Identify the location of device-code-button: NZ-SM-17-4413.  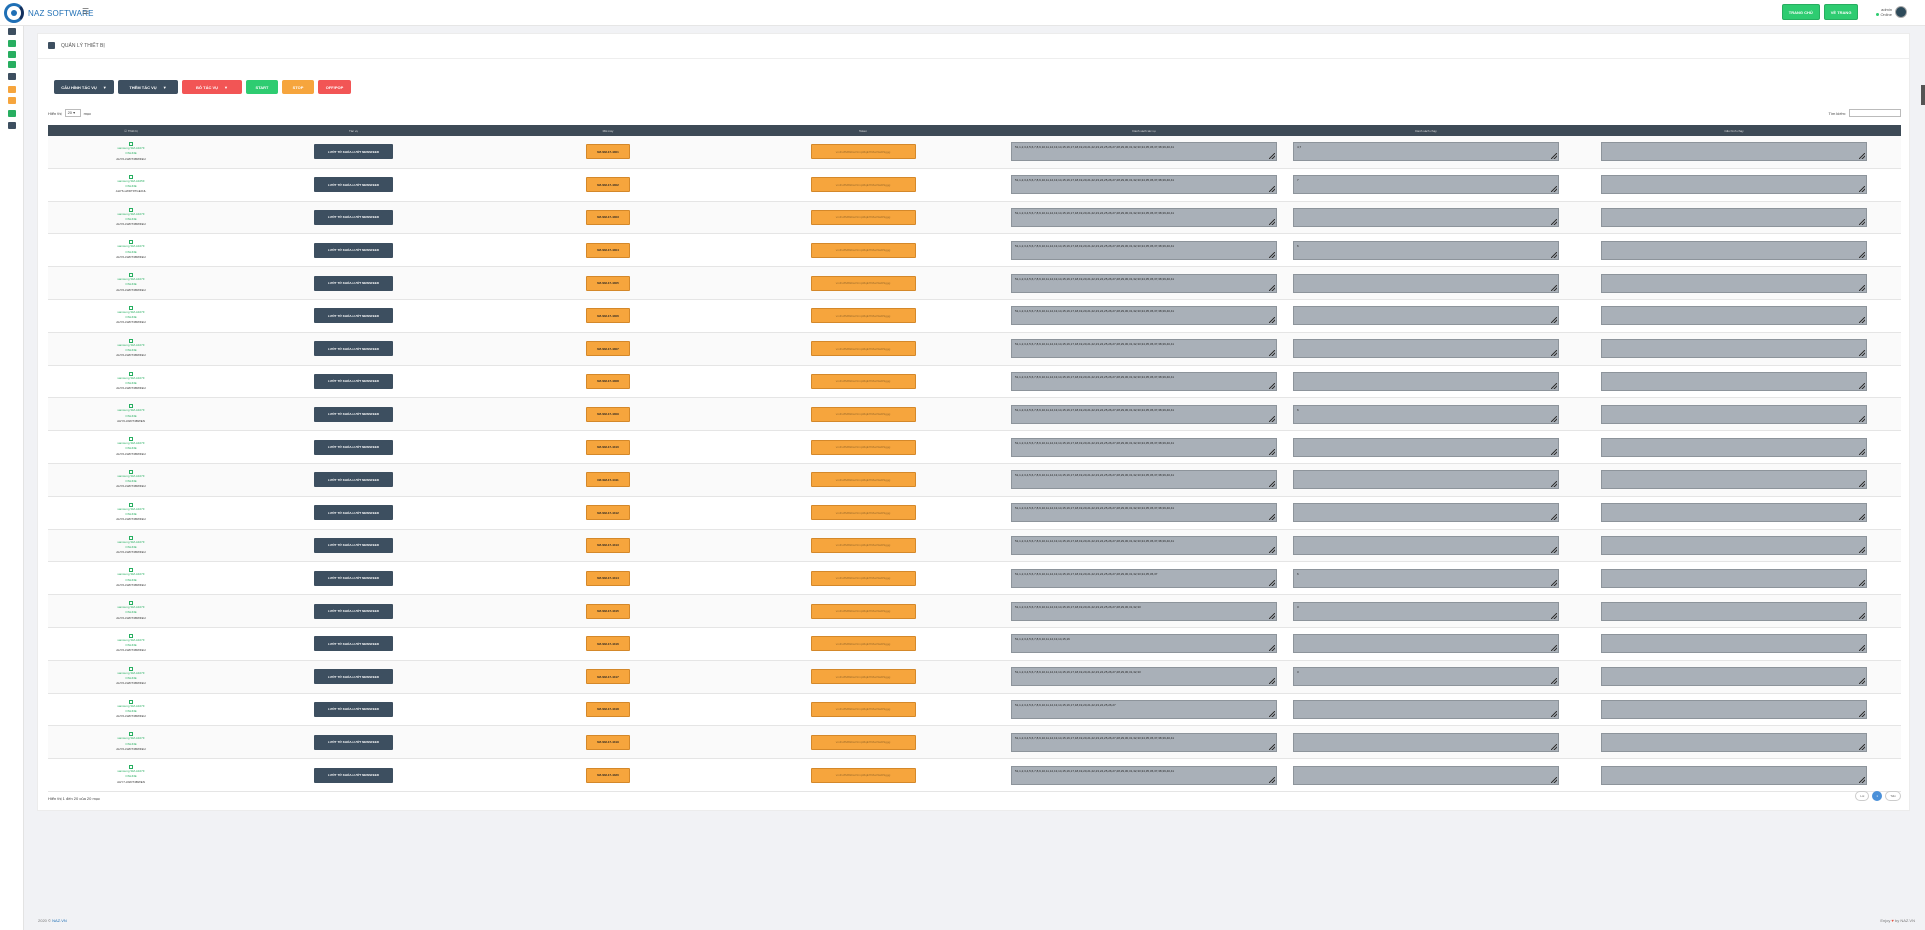
(608, 545).